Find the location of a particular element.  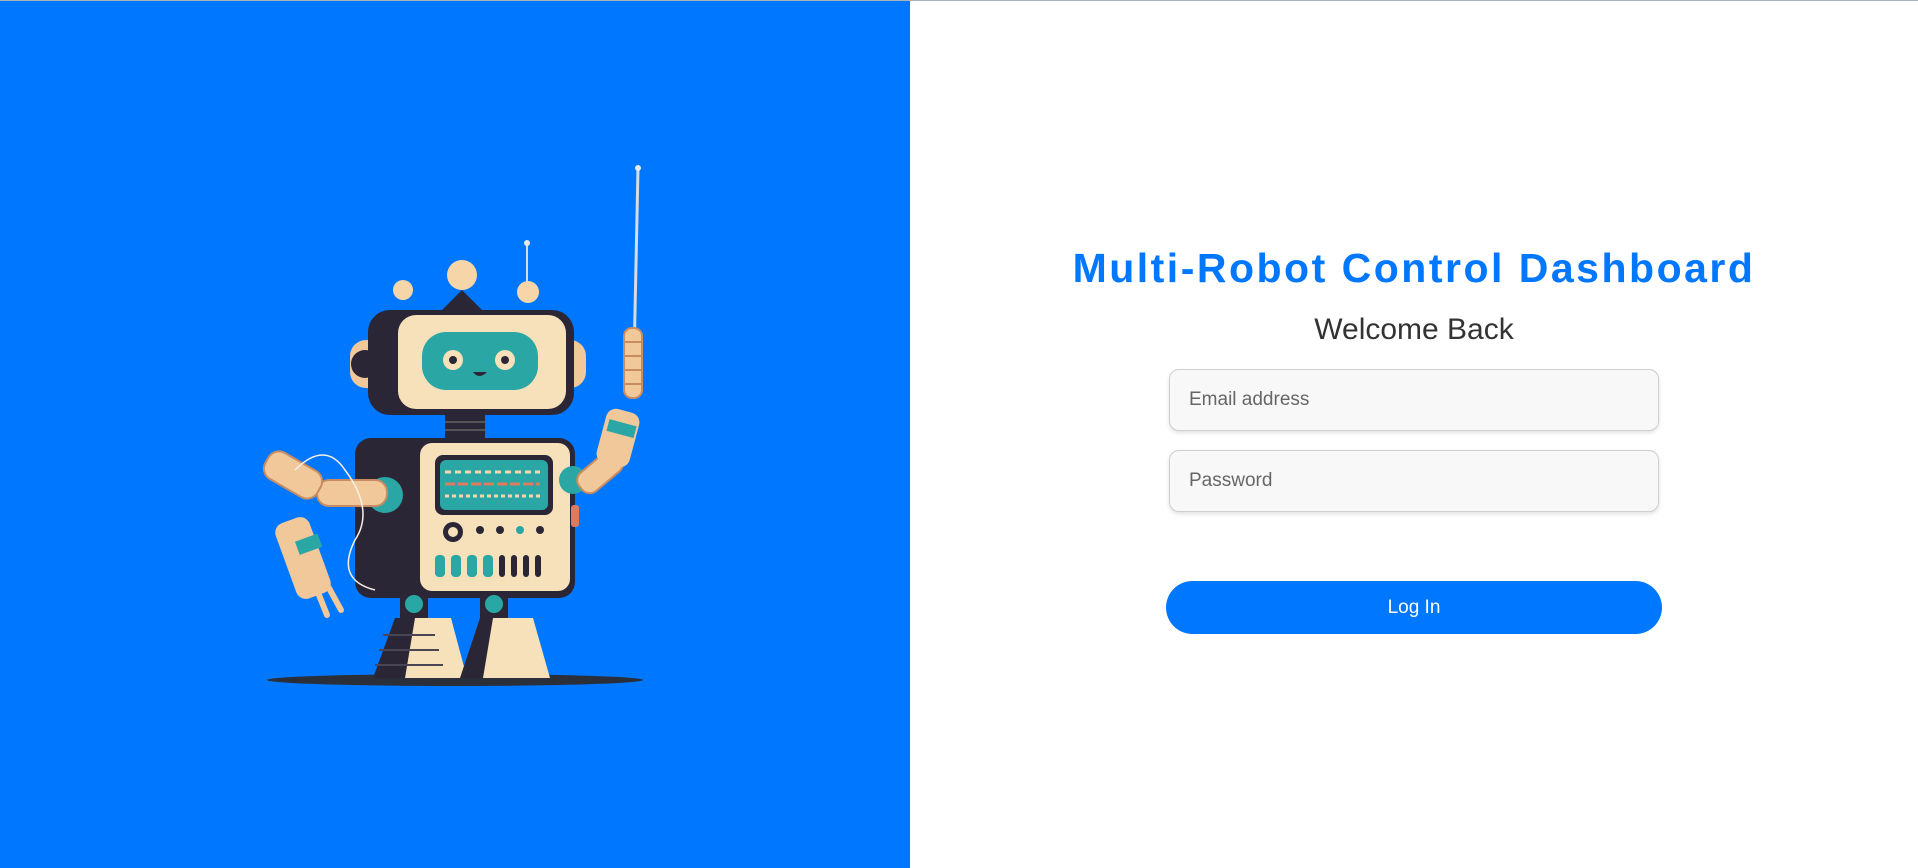

welcome-heading: Welcome Back is located at coordinates (1414, 329).